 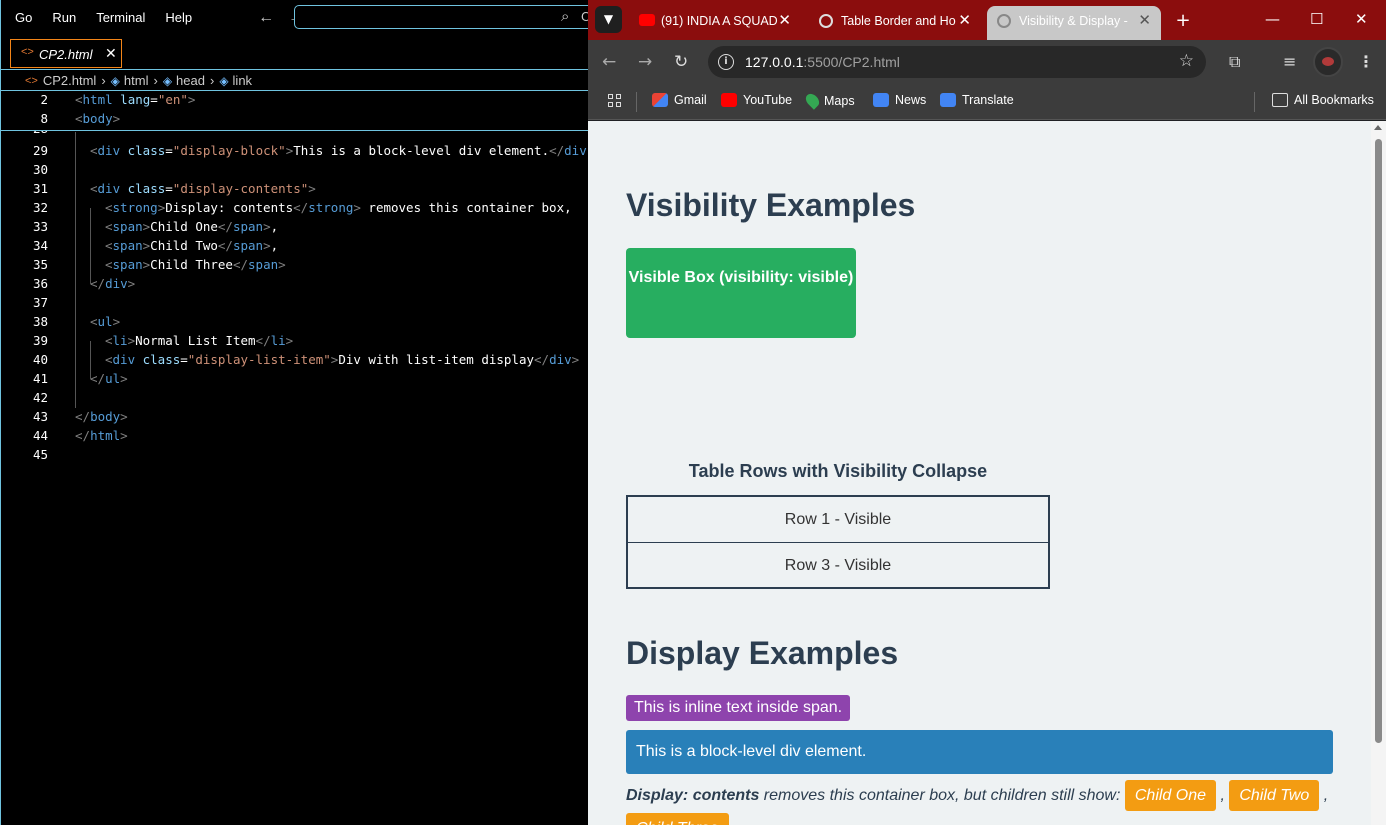 What do you see at coordinates (184, 226) in the screenshot?
I see `code-token: Child One` at bounding box center [184, 226].